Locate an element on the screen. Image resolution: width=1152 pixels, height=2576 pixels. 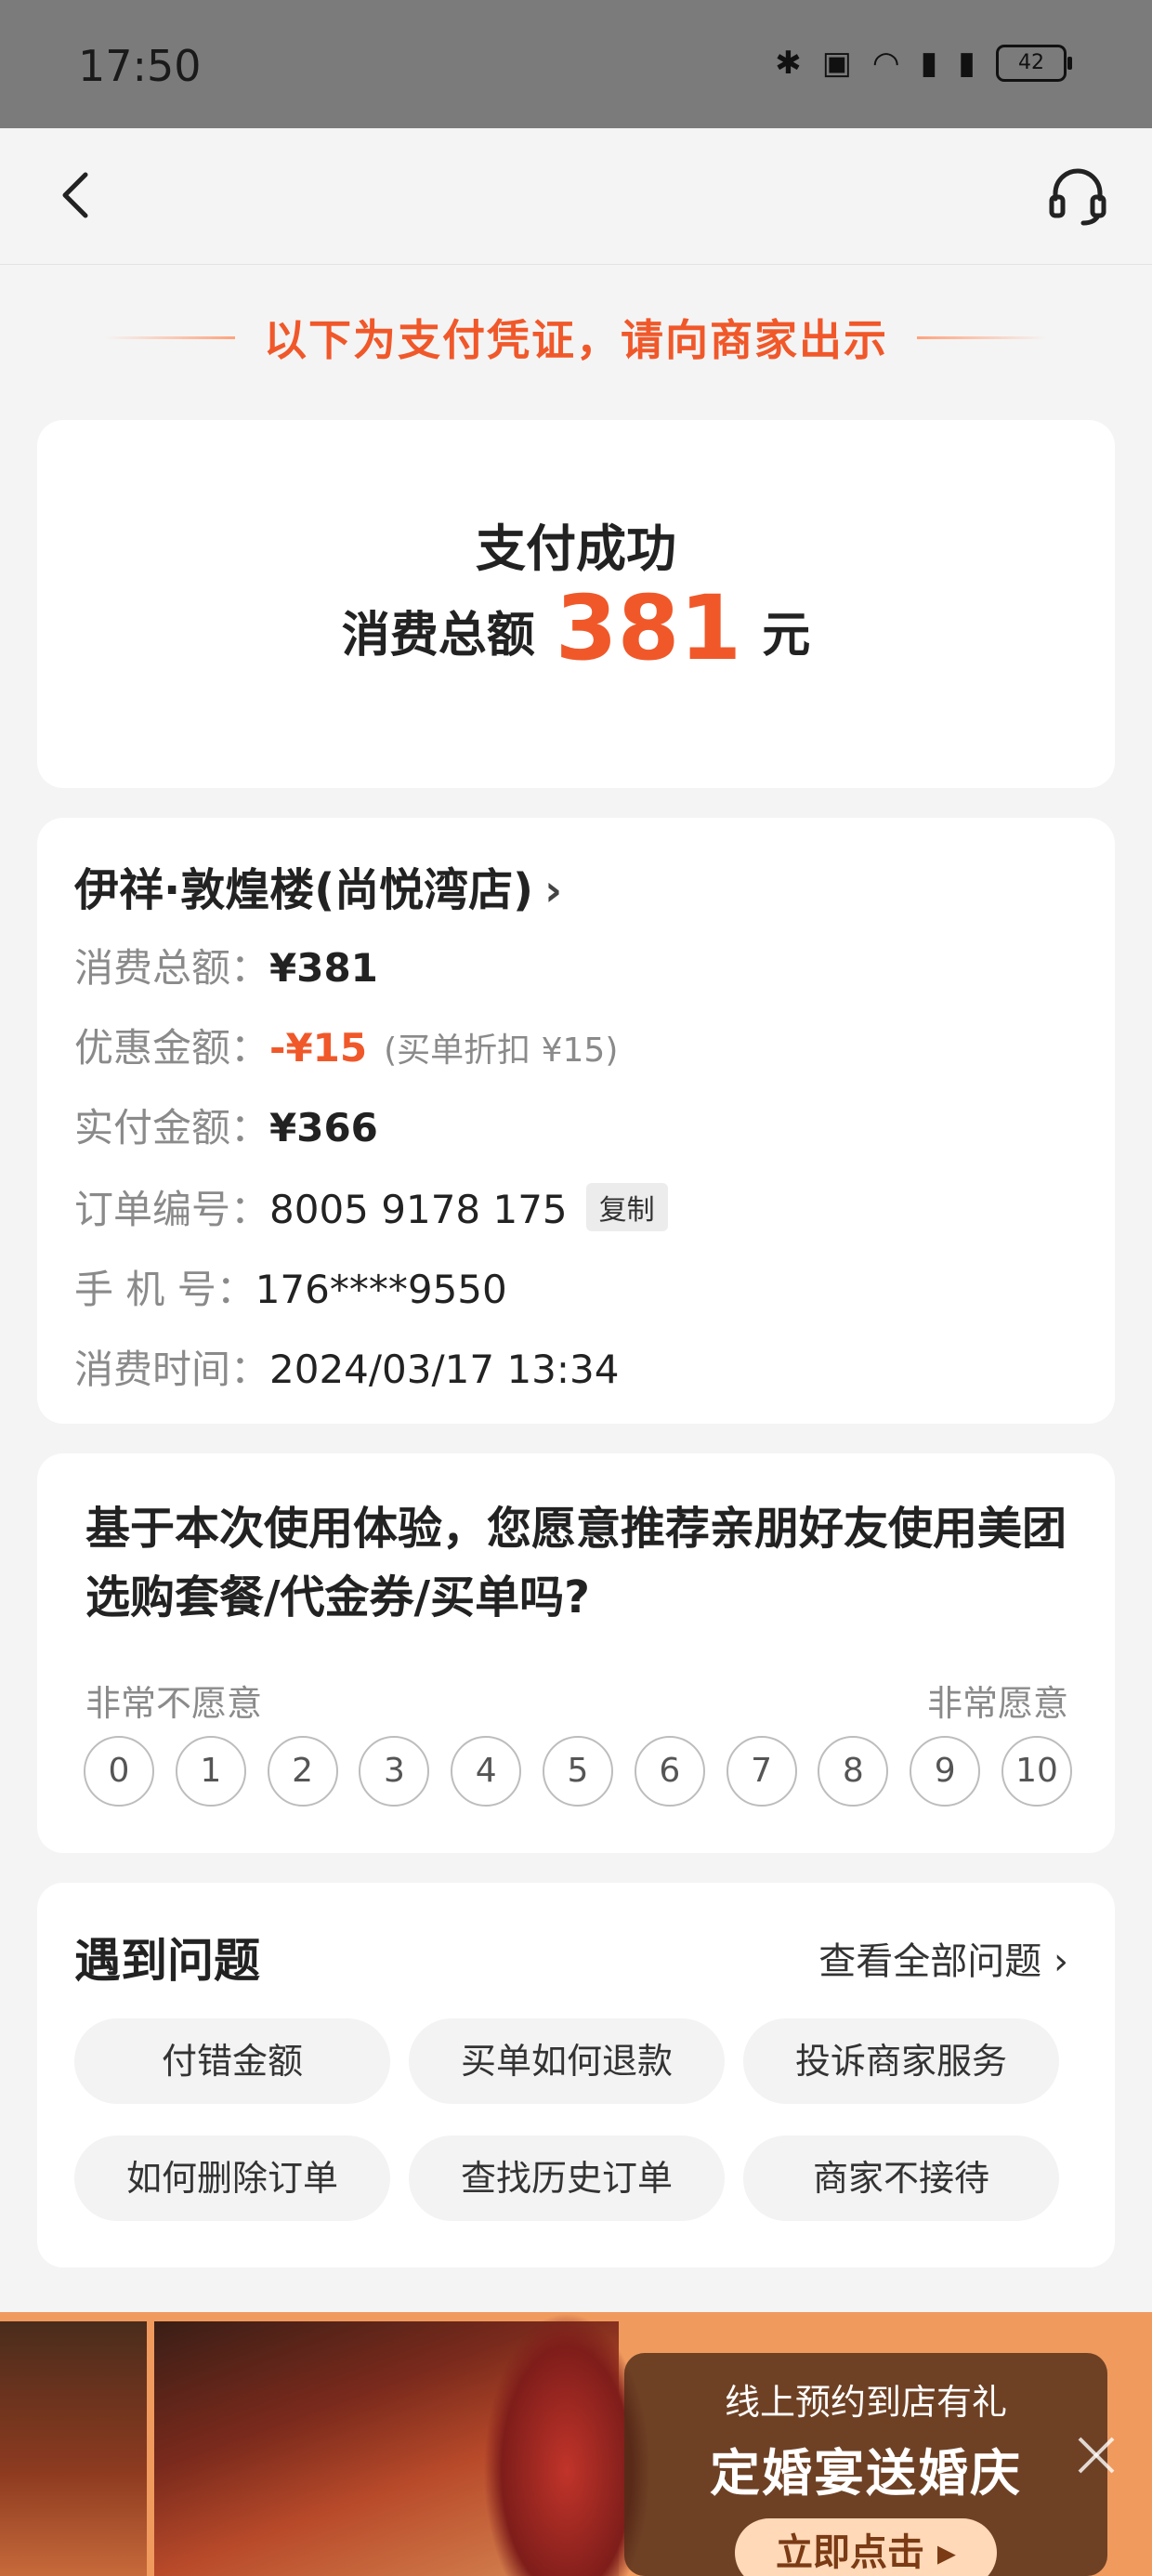
wifi-icon: ◠ is located at coordinates (885, 63).